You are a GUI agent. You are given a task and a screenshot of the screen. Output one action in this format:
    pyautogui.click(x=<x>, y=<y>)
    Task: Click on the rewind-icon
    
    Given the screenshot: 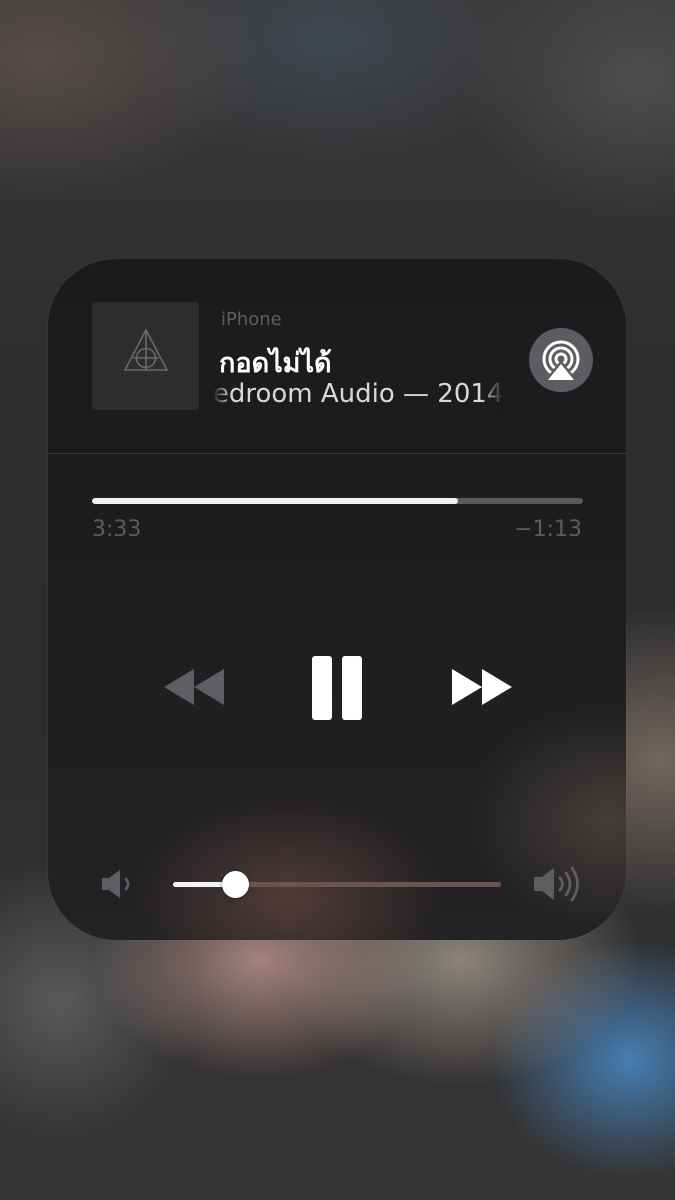 What is the action you would take?
    pyautogui.click(x=194, y=687)
    